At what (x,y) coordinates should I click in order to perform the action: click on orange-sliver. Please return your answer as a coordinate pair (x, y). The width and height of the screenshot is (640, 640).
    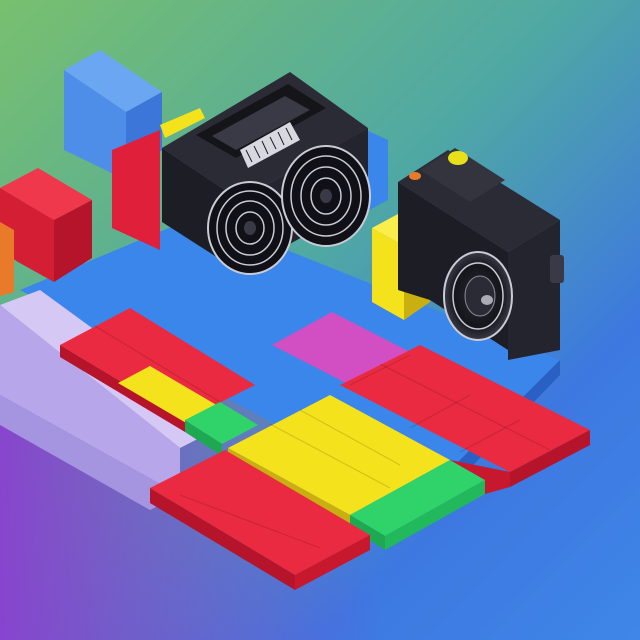
    Looking at the image, I should click on (7, 259).